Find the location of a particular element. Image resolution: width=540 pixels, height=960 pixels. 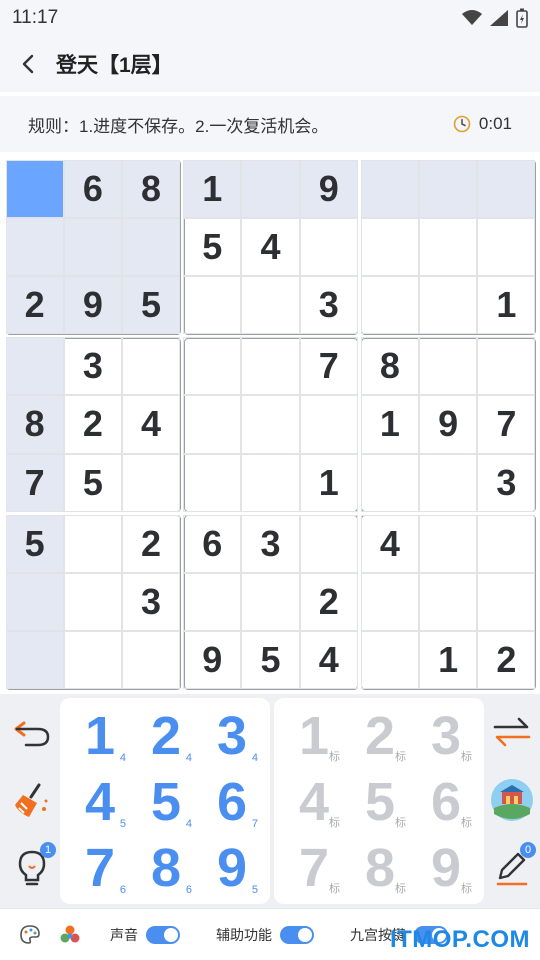

assist-toggle is located at coordinates (297, 934).